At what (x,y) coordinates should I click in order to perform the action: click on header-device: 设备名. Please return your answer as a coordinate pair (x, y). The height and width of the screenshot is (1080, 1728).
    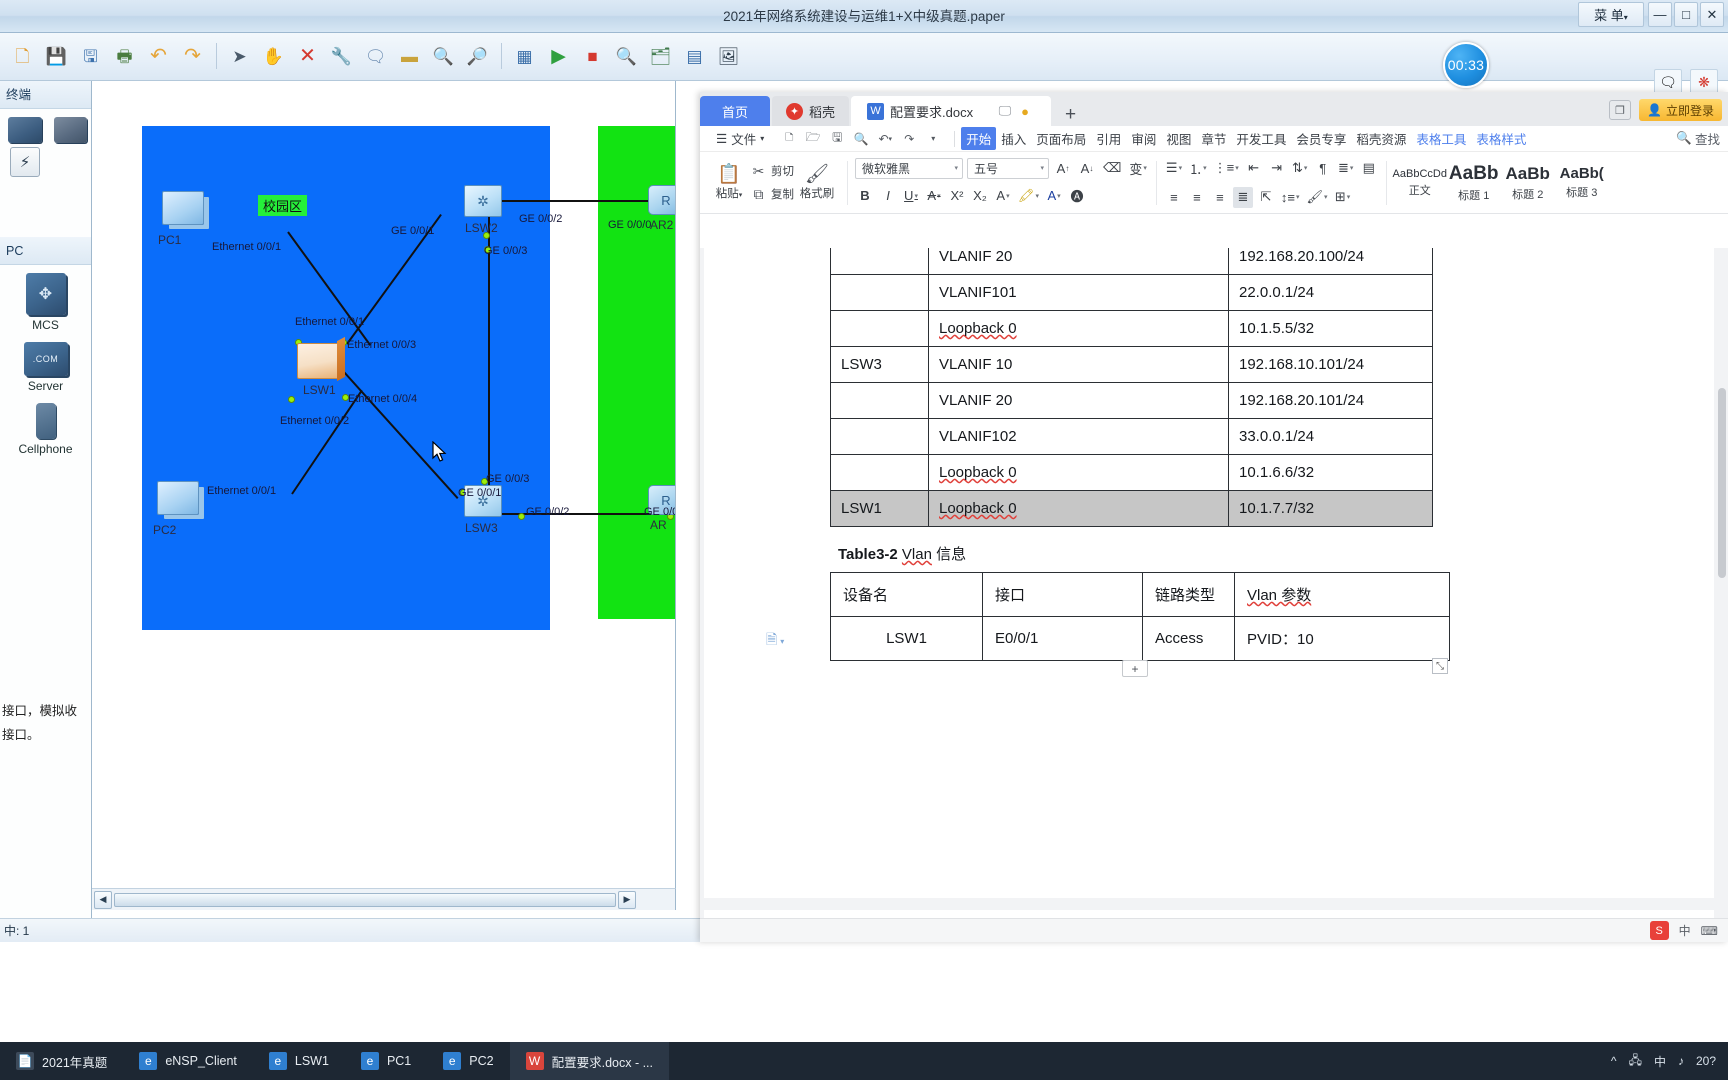
    Looking at the image, I should click on (906, 594).